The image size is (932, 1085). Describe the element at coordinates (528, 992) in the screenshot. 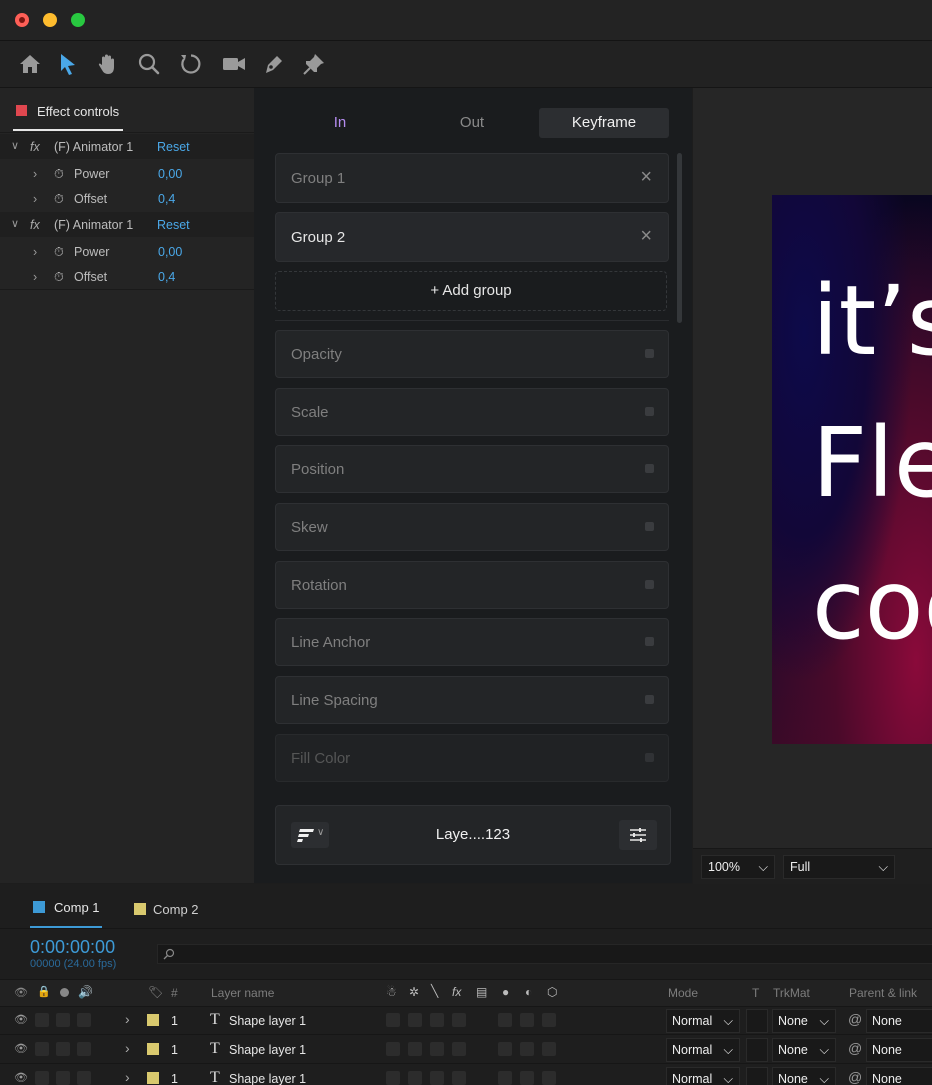

I see `adjustment-layer-icon: ◐` at that location.